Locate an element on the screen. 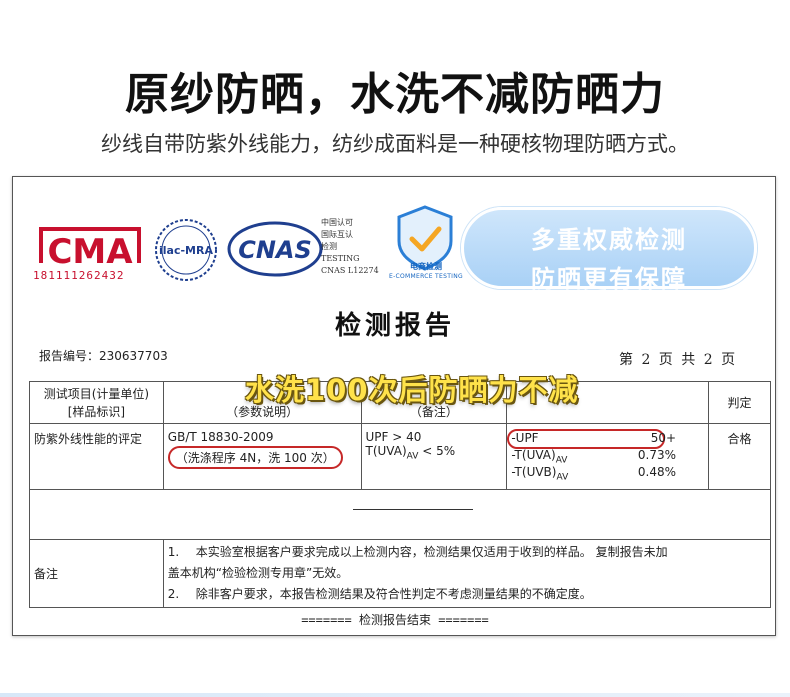  cnas-logo: CNAS is located at coordinates (275, 249).